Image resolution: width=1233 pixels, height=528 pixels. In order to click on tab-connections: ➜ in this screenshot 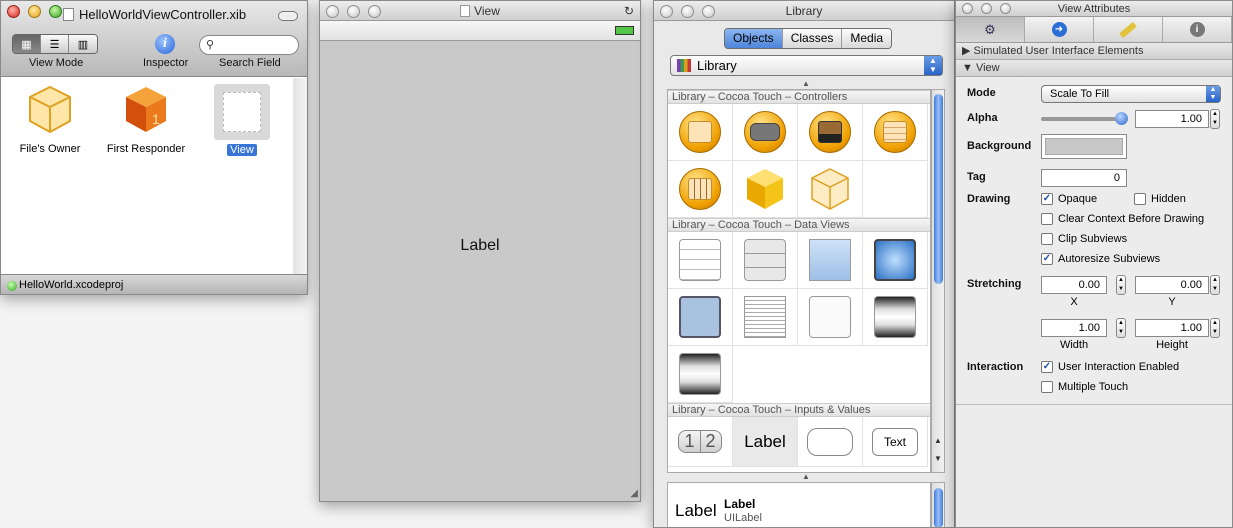, I will do `click(1059, 29)`.